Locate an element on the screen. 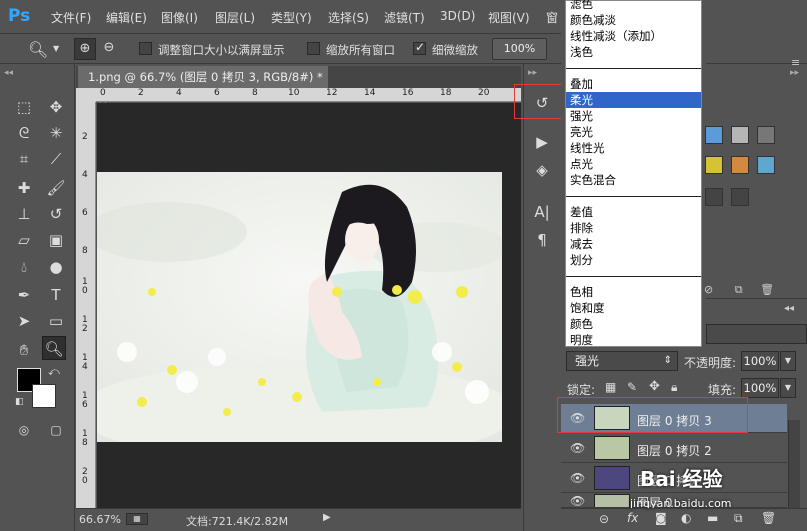  blend-screen: 滤色 is located at coordinates (634, 6).